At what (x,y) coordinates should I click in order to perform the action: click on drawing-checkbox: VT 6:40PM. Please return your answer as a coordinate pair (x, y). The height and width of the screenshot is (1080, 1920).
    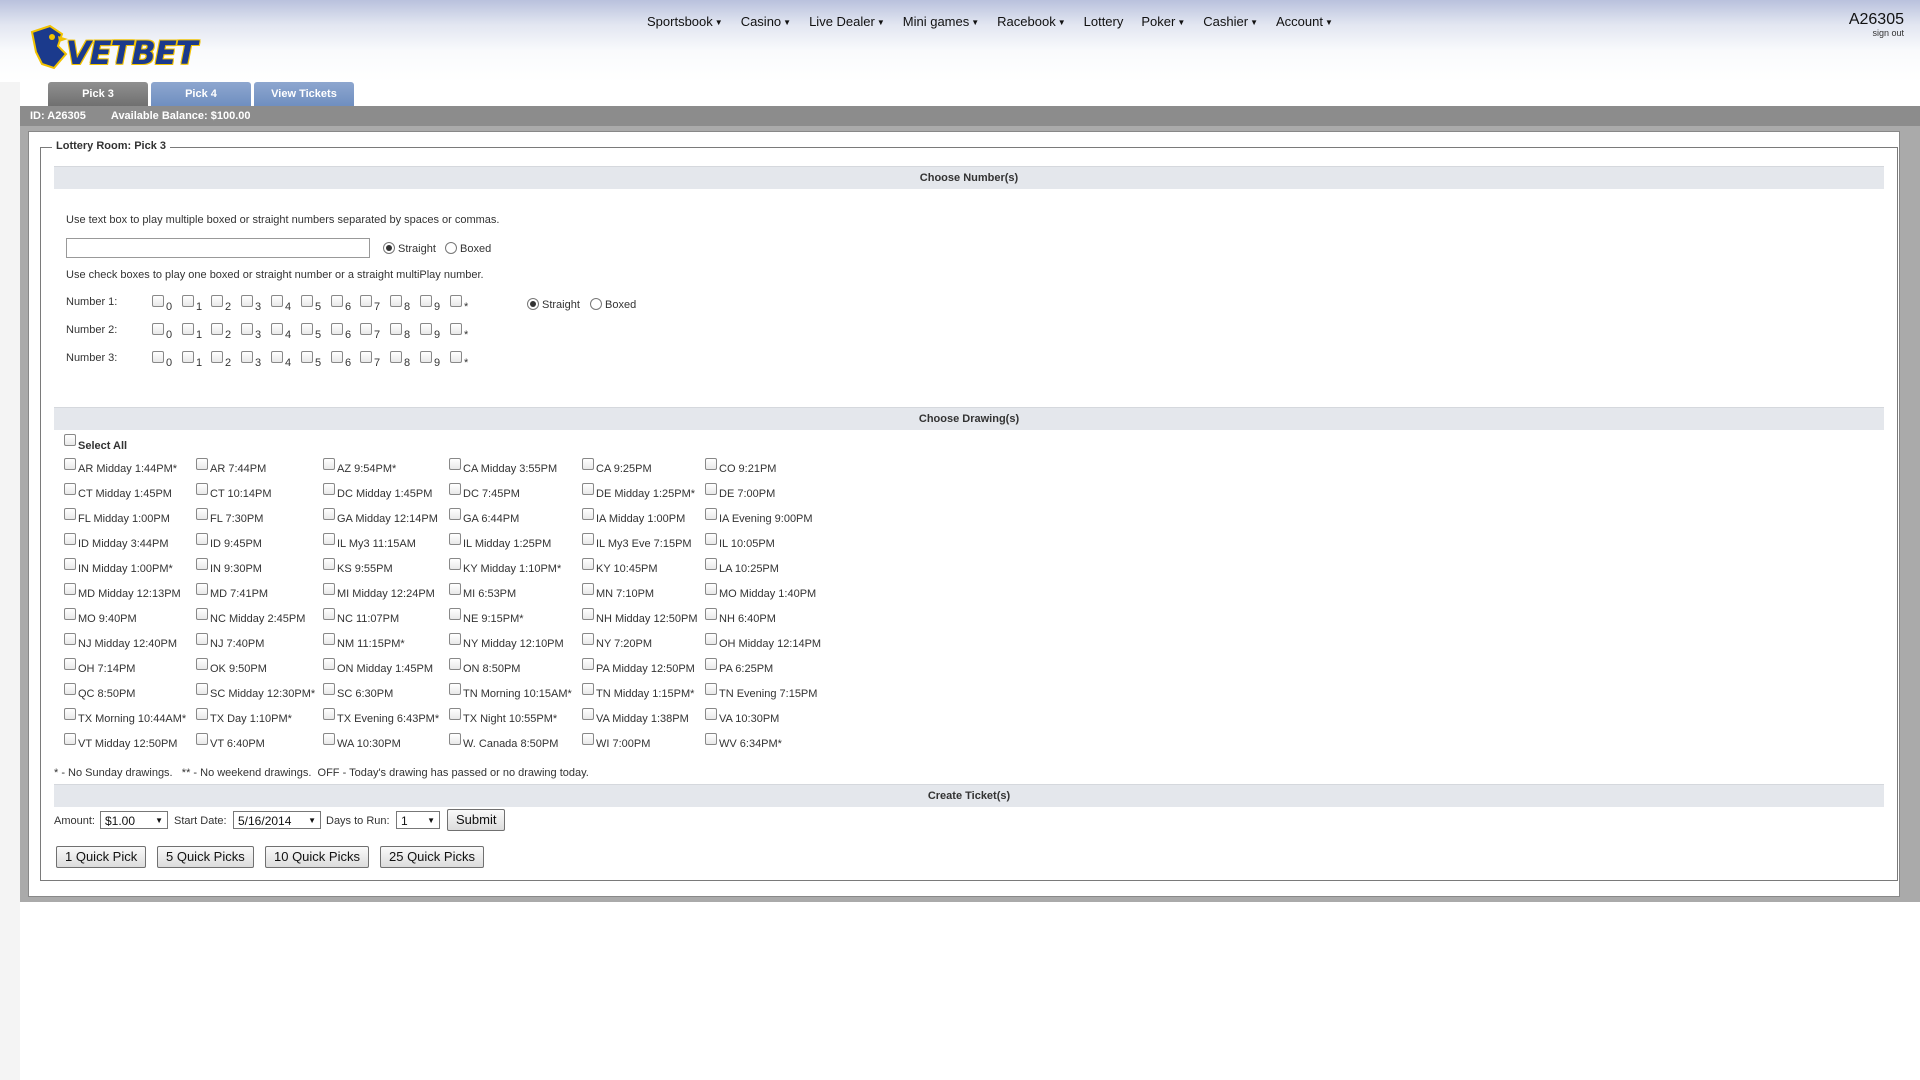
    Looking at the image, I should click on (230, 741).